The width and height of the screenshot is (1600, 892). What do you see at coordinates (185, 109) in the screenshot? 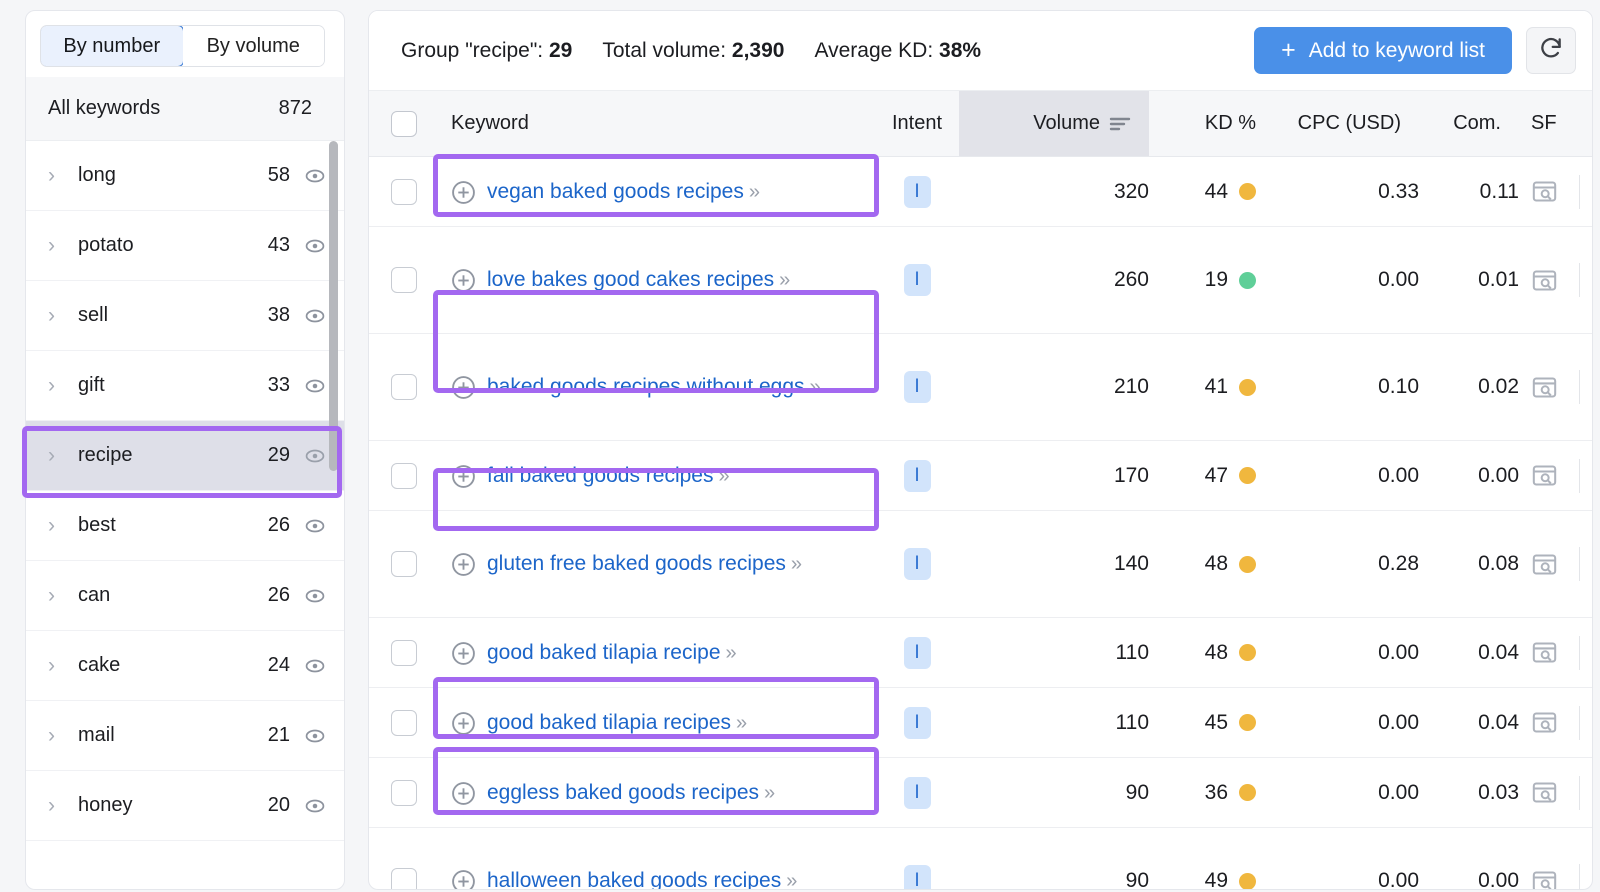
I see `sidebar-item-all-keywords: All keywords 872` at bounding box center [185, 109].